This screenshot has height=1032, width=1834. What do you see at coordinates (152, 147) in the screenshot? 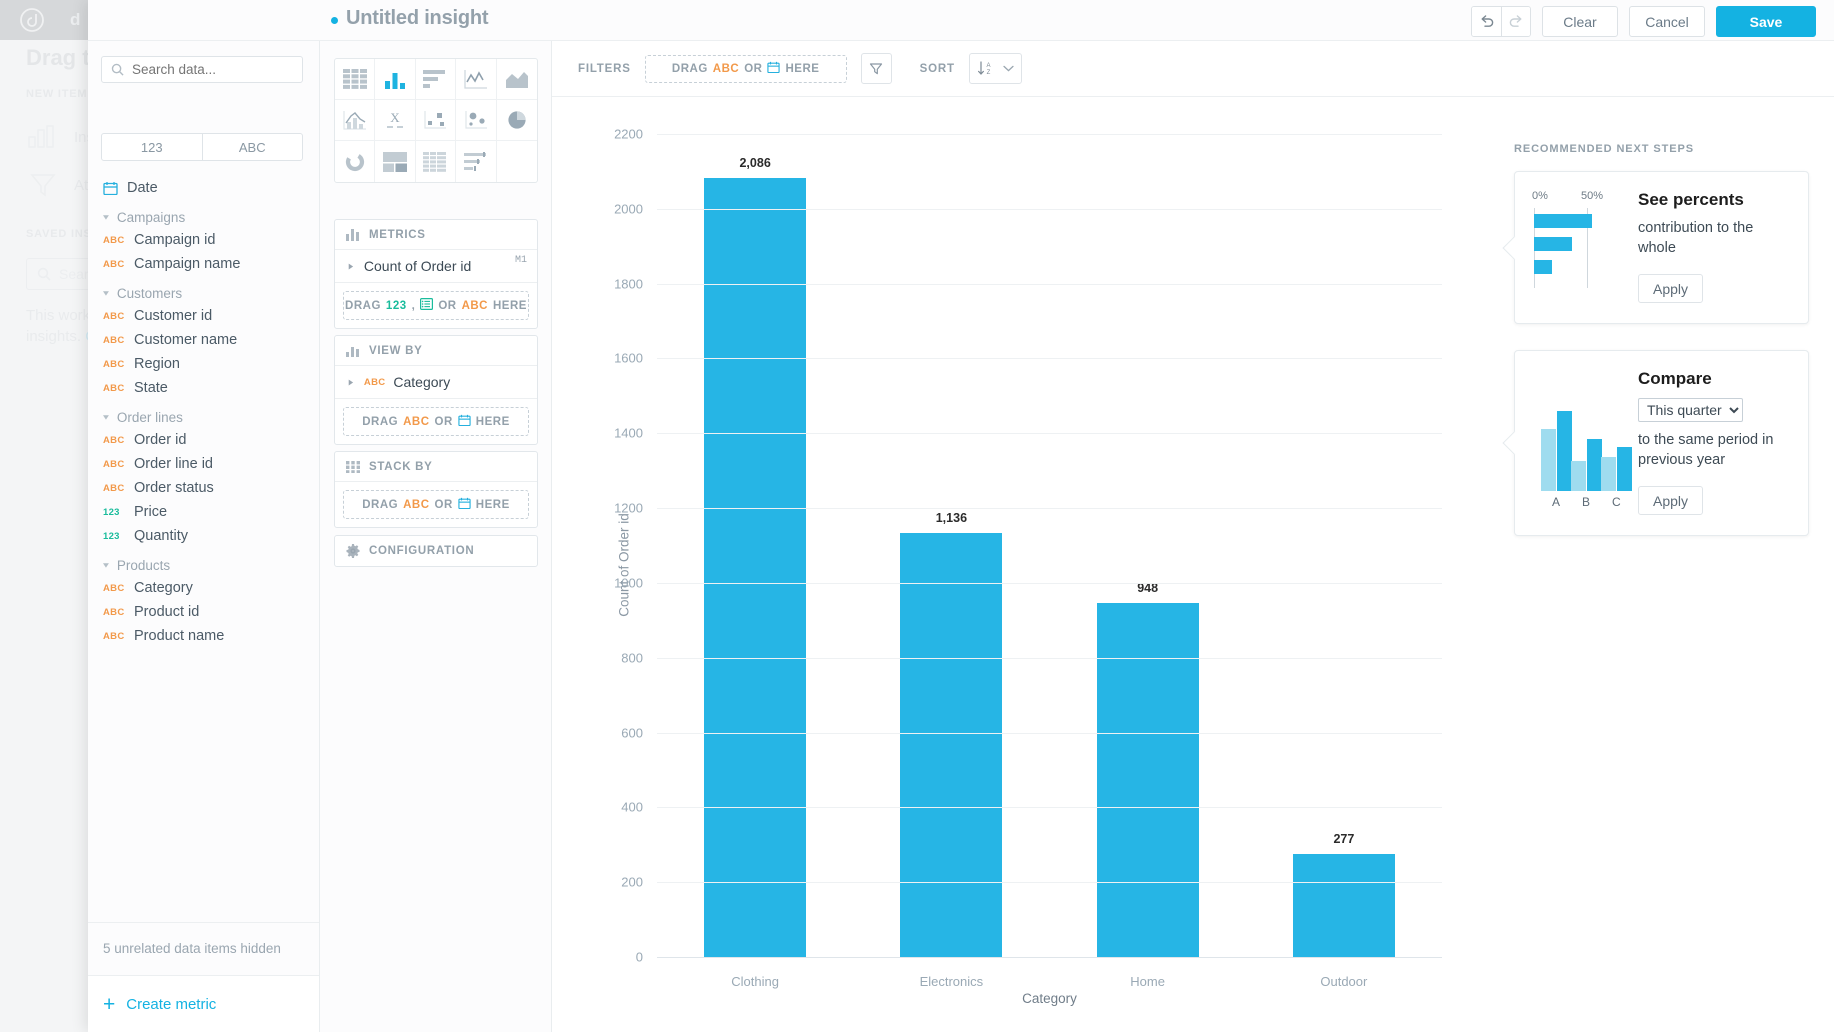
I see `filter-tab-numeric: 123` at bounding box center [152, 147].